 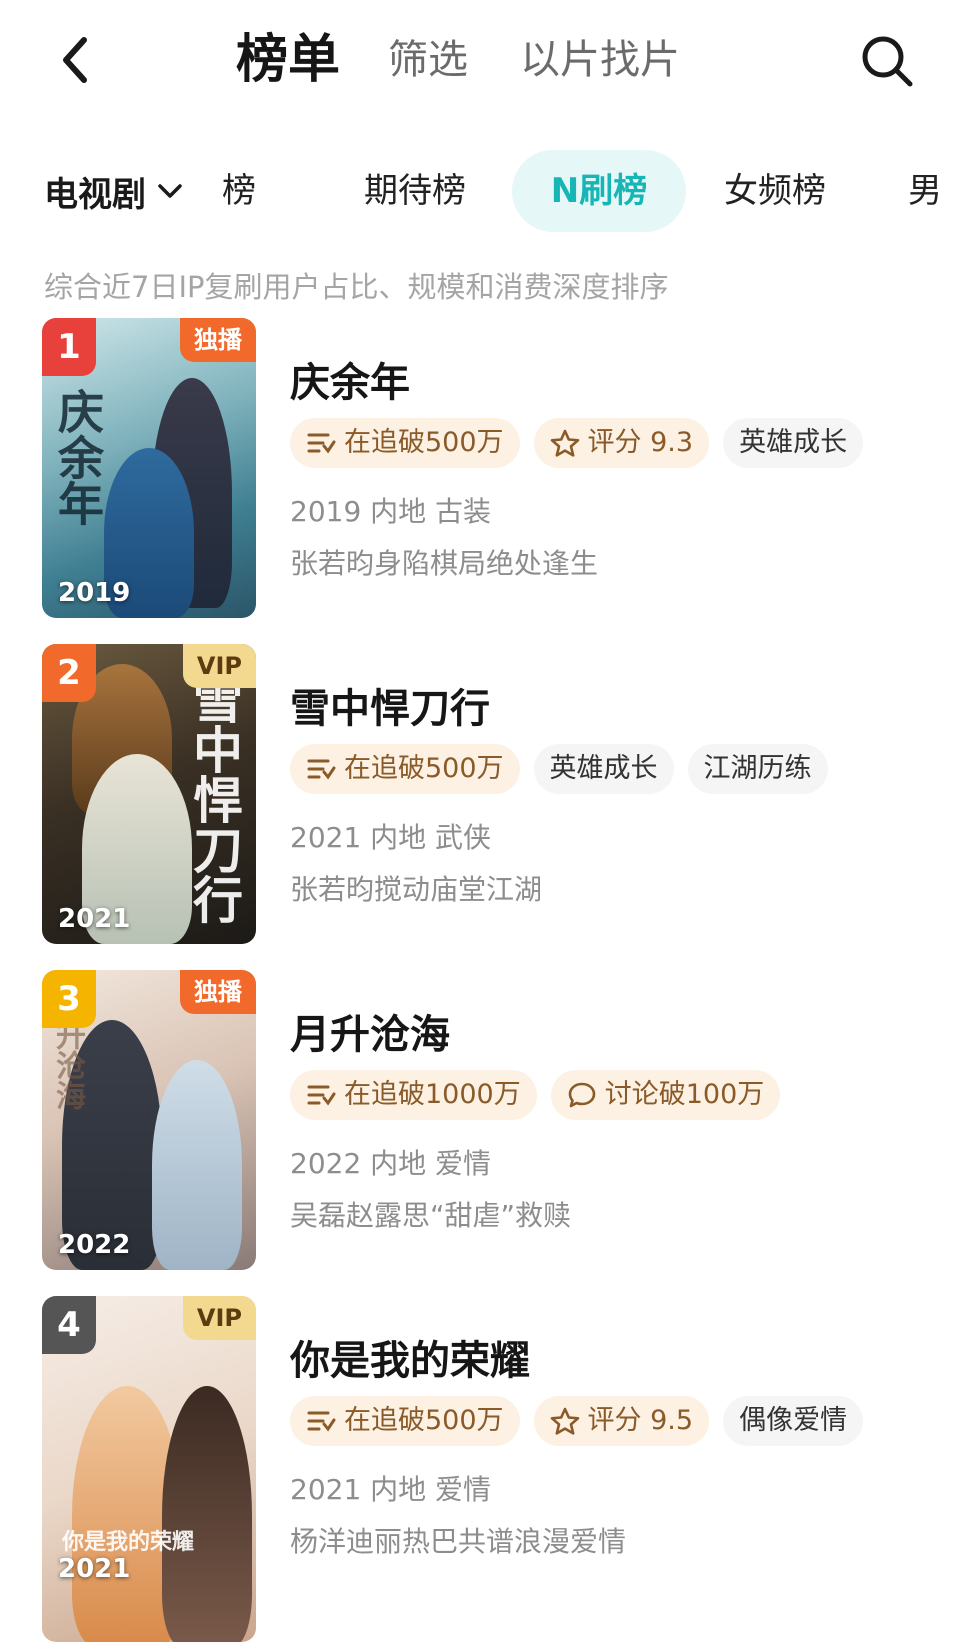 I want to click on poster: 你是我的荣耀 4 VIP 2021, so click(x=149, y=1469).